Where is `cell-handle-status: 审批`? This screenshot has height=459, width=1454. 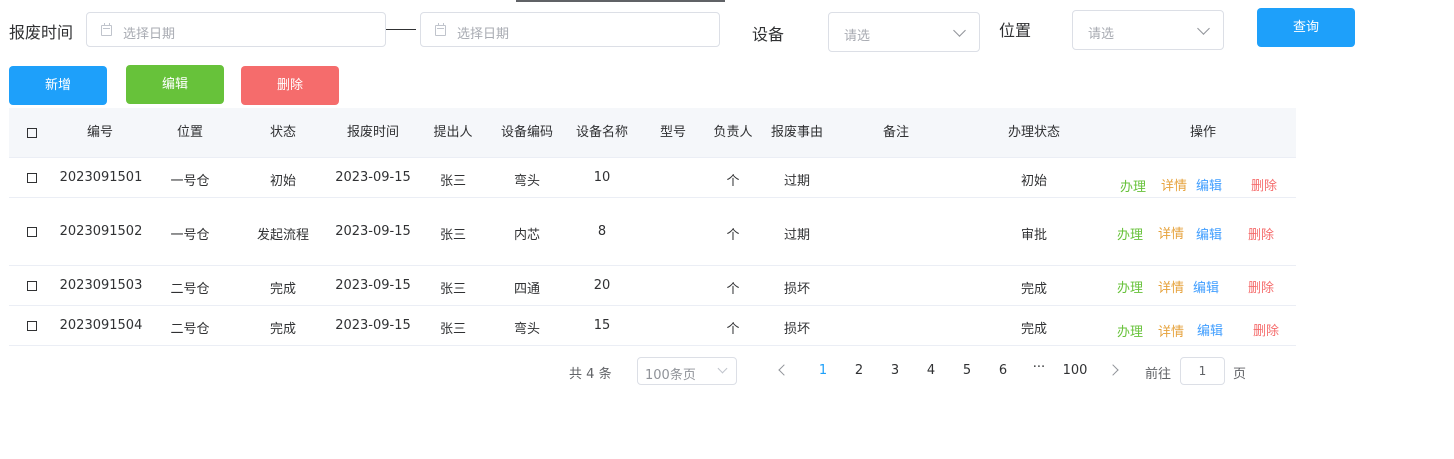
cell-handle-status: 审批 is located at coordinates (1033, 235).